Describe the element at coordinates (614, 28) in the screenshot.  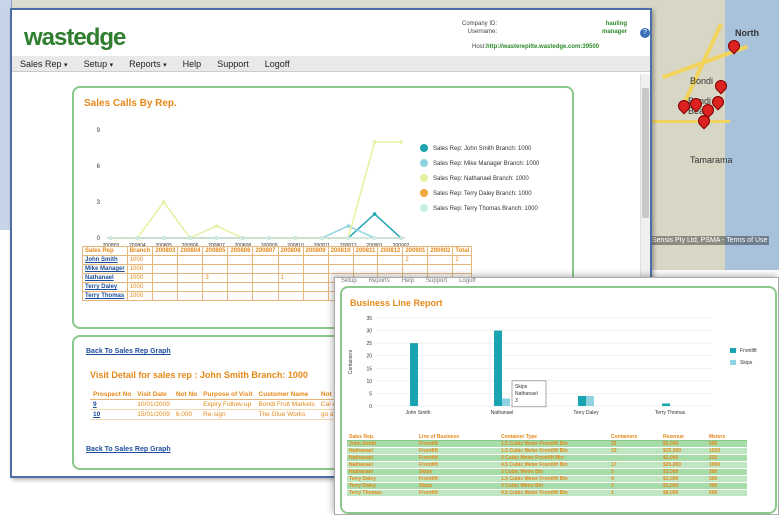
I see `user-info: hauling manager` at that location.